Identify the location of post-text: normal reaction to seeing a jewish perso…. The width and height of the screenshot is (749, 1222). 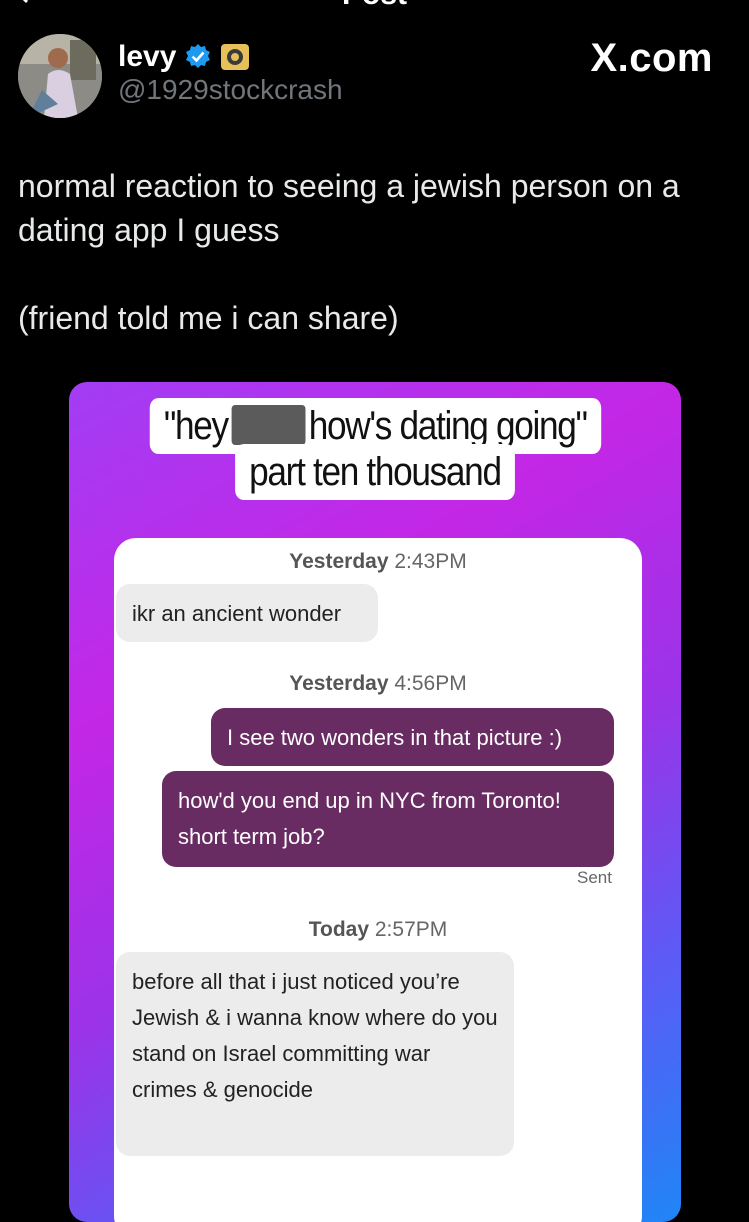
(349, 252).